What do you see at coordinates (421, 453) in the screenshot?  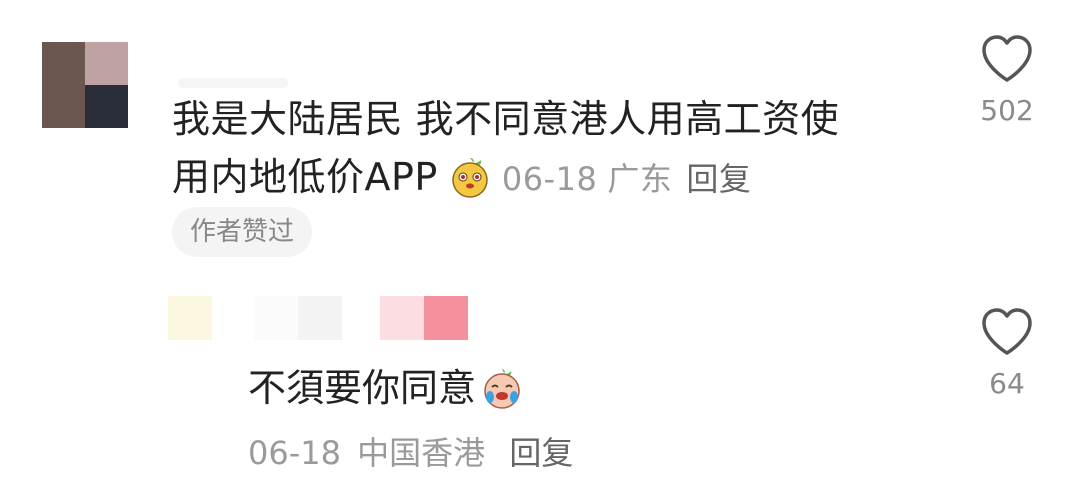 I see `reply-location: 中国香港` at bounding box center [421, 453].